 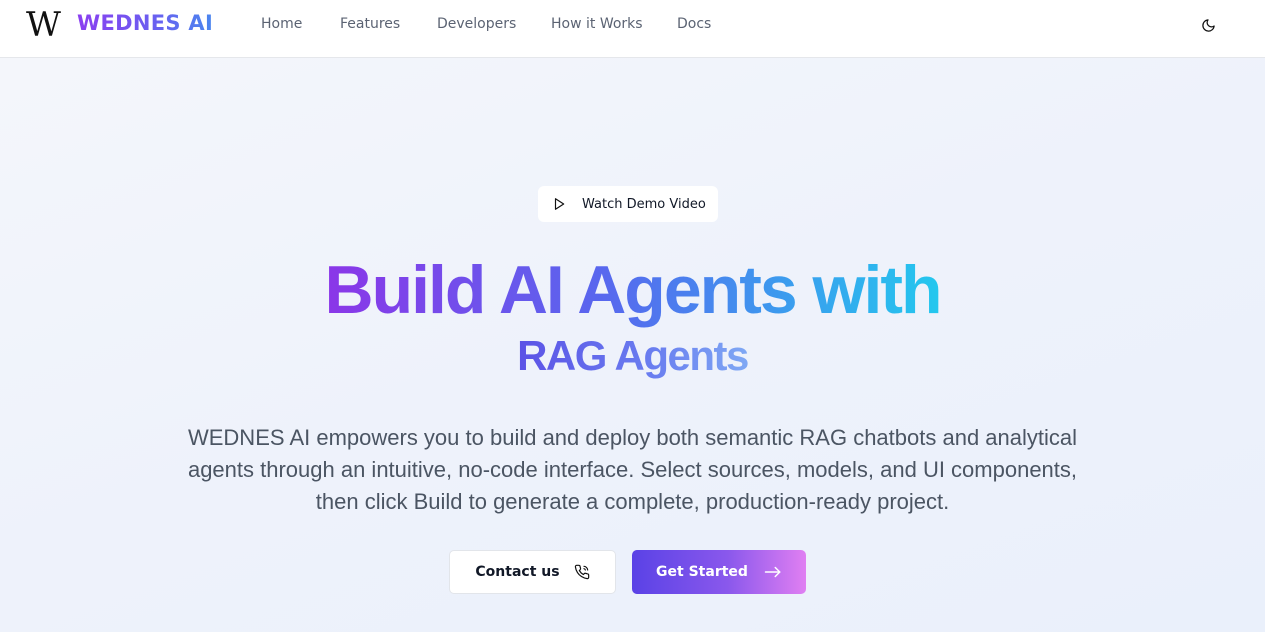 I want to click on nav-features: Features, so click(x=370, y=24).